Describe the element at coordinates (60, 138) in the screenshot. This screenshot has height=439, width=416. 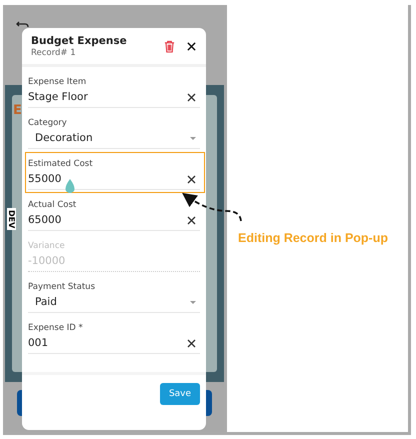
I see `dropdown-value: Decoration` at that location.